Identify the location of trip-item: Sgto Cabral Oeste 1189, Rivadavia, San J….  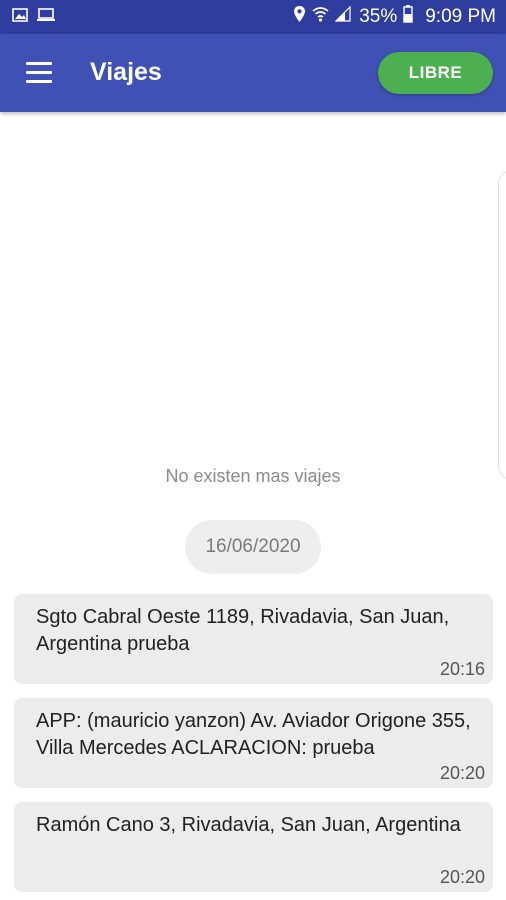
(253, 639).